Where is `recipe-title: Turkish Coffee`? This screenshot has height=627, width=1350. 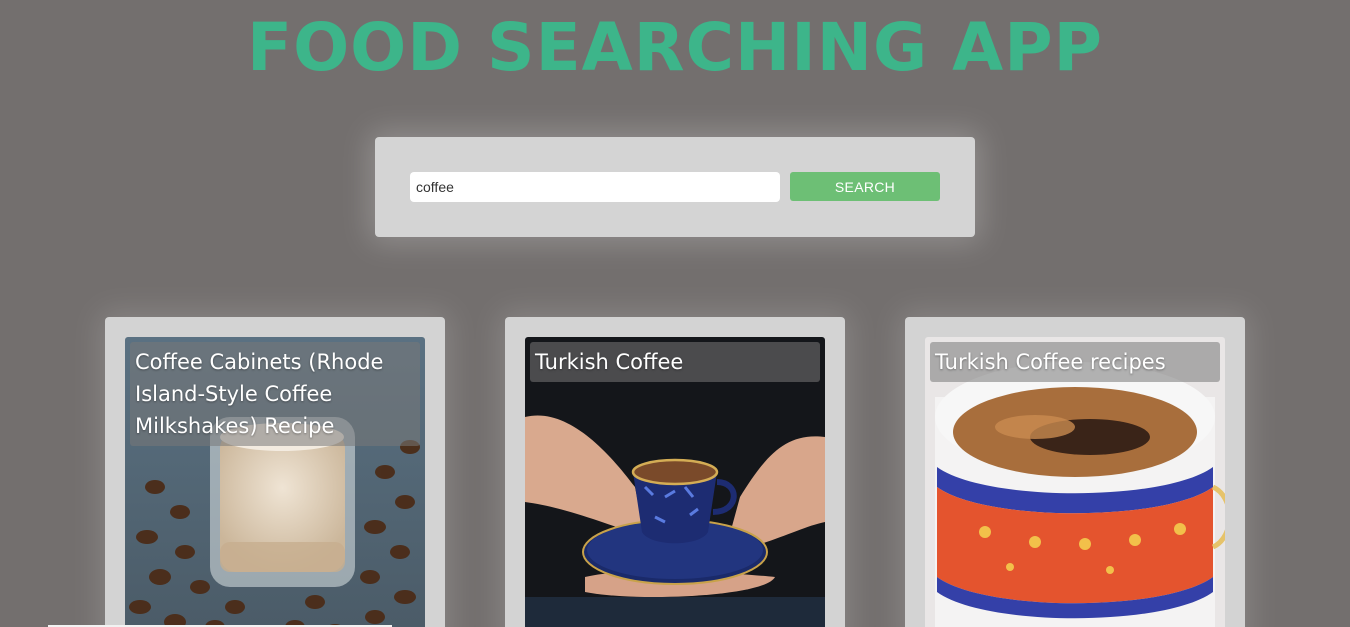
recipe-title: Turkish Coffee is located at coordinates (675, 362).